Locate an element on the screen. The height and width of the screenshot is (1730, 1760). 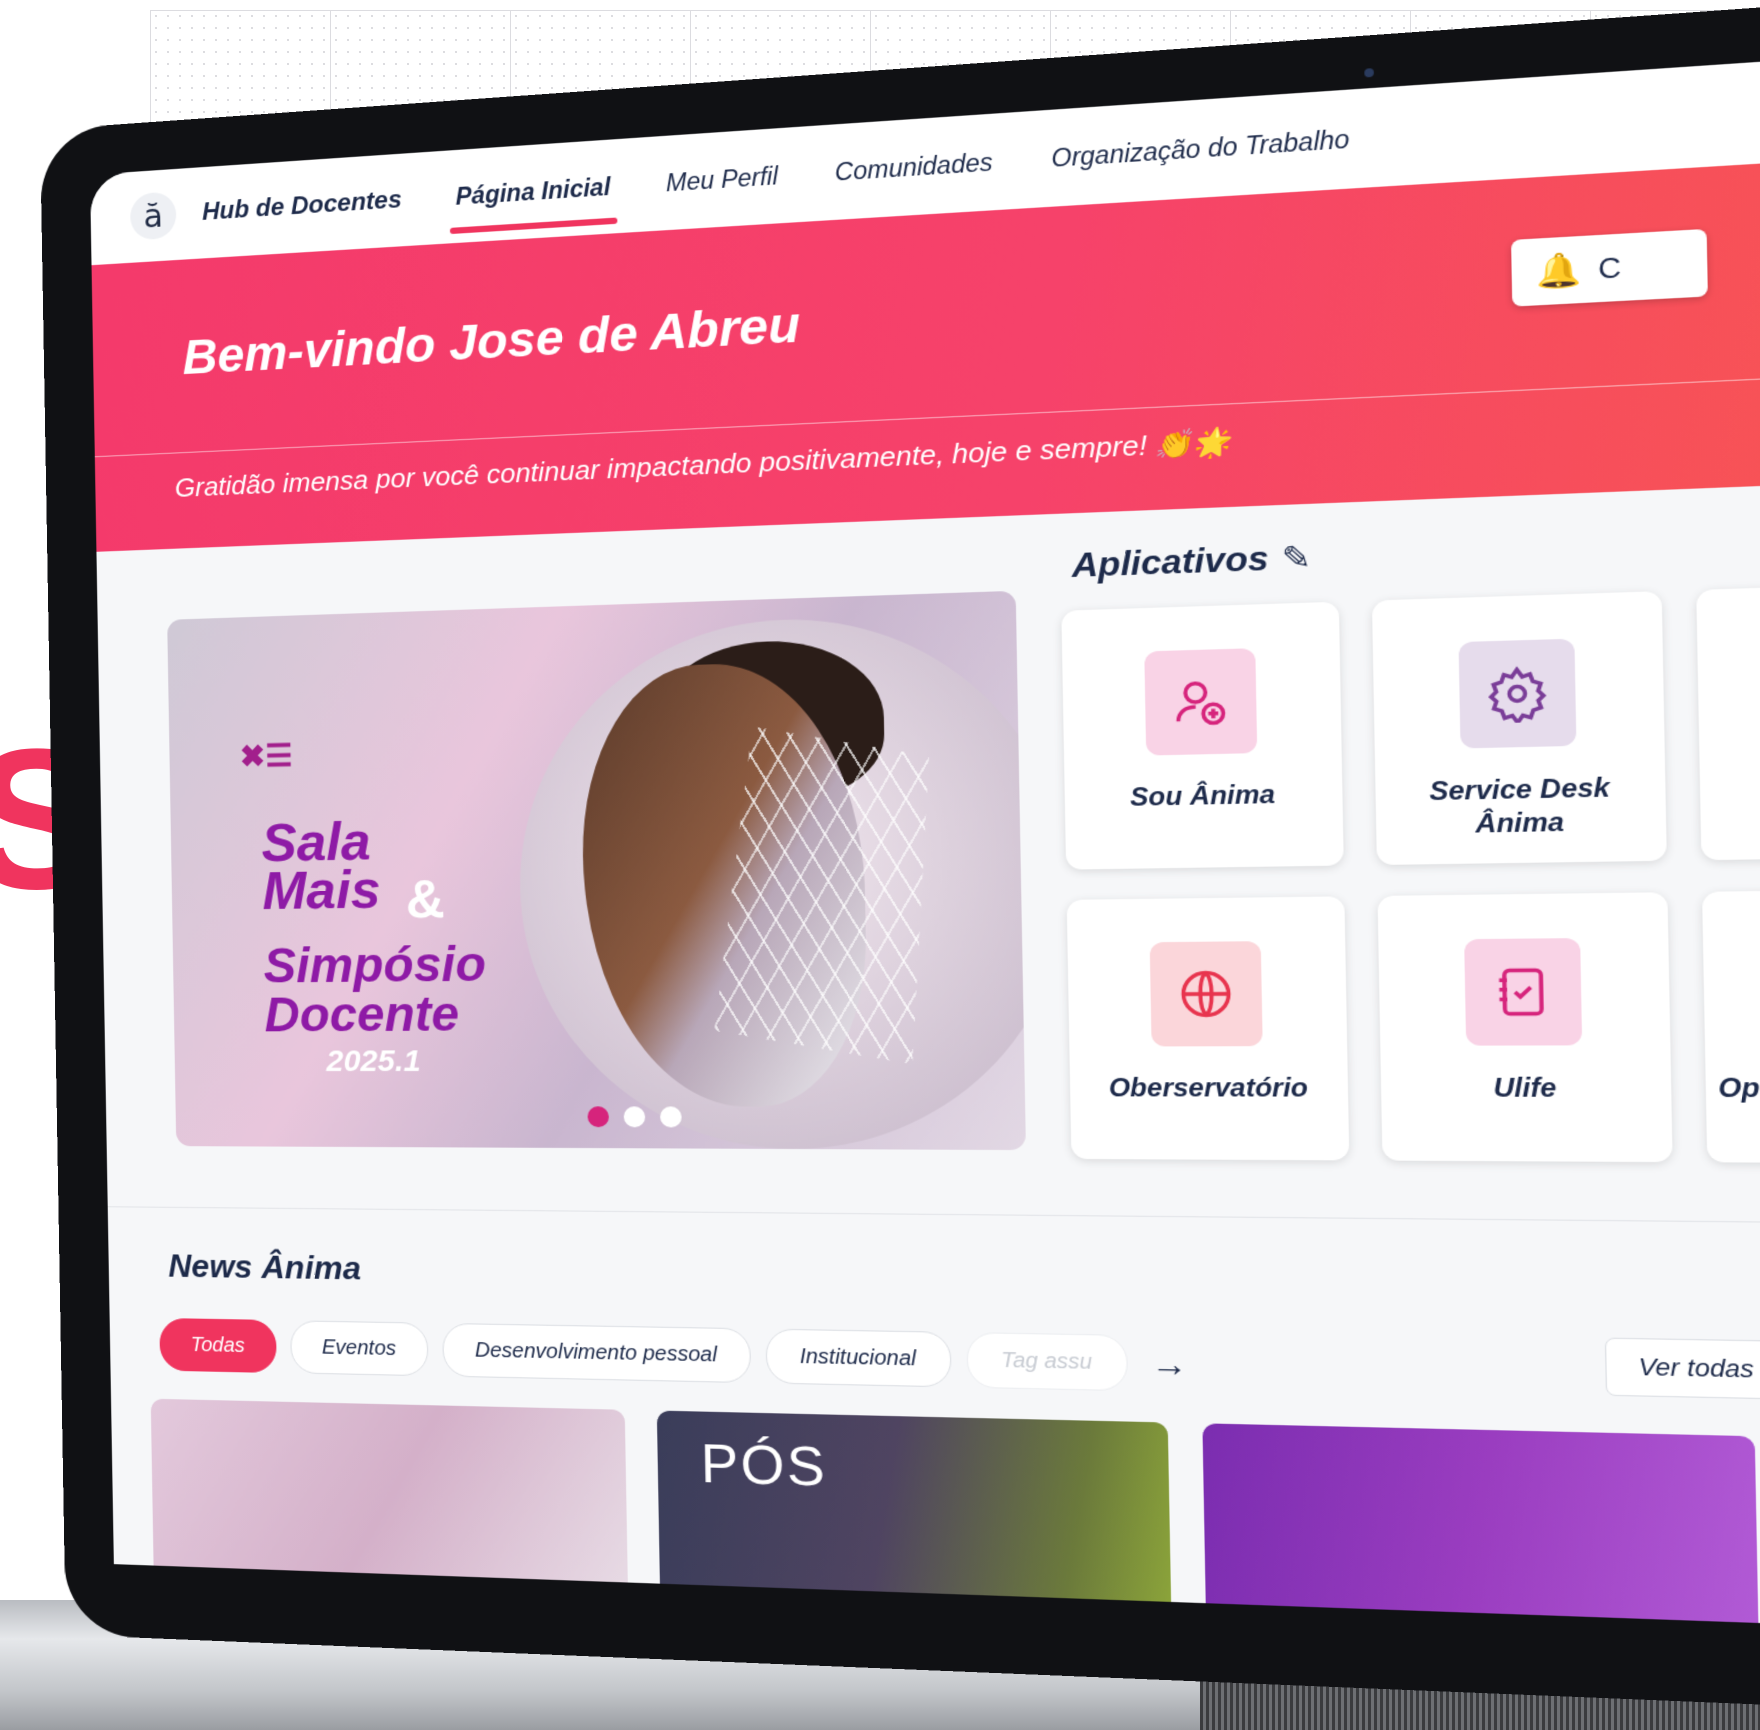
edit-icon: ✎ is located at coordinates (1301, 558).